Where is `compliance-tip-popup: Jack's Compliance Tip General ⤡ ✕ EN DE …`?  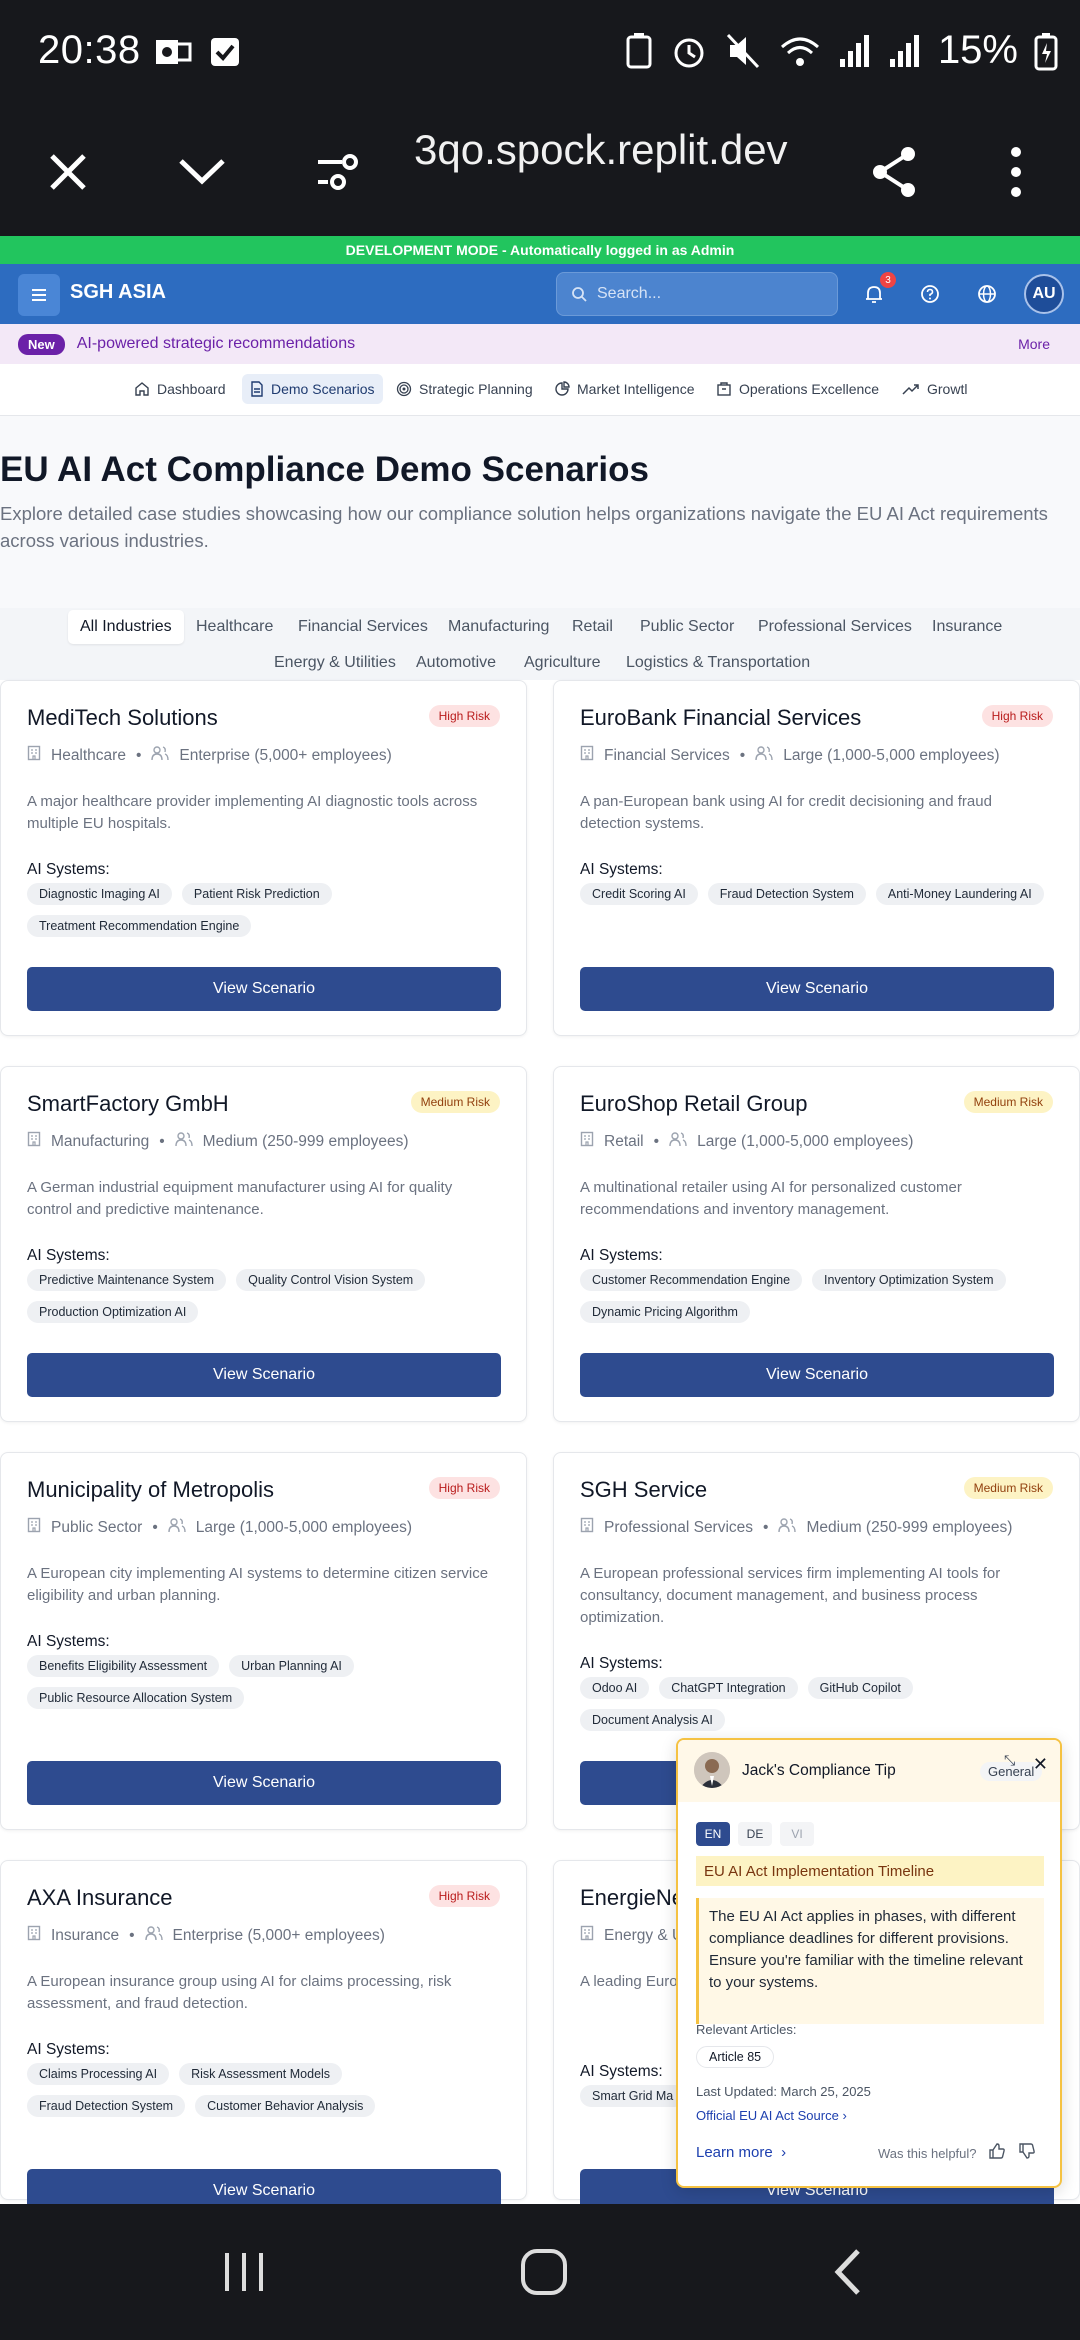
compliance-tip-popup: Jack's Compliance Tip General ⤡ ✕ EN DE … is located at coordinates (869, 1963).